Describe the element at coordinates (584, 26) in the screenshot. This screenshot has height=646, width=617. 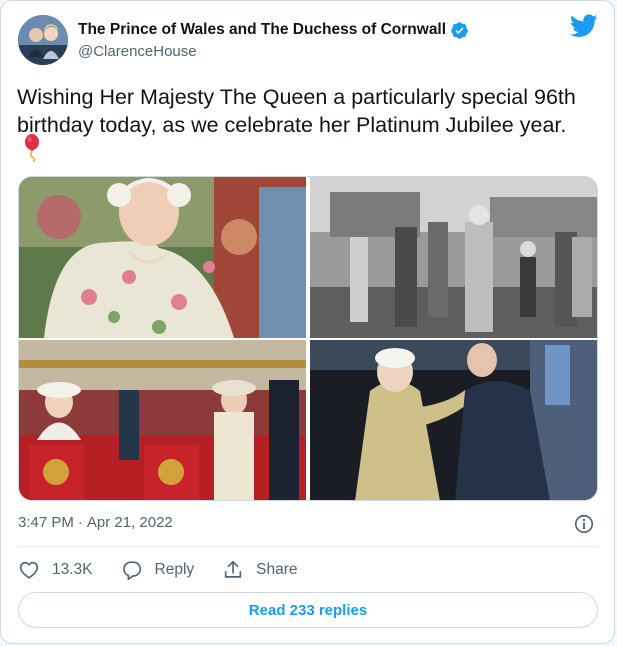
I see `twitter-bird-icon` at that location.